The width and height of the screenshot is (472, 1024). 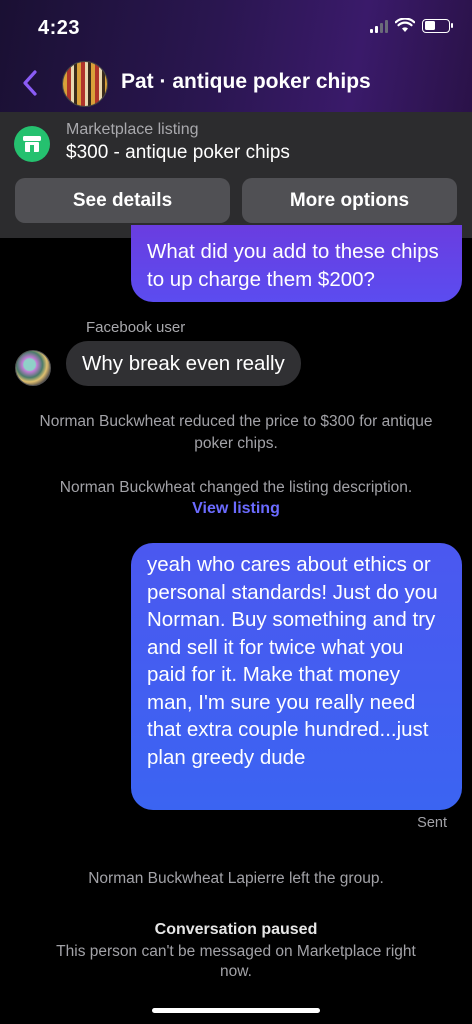 I want to click on chevron-left-icon, so click(x=30, y=83).